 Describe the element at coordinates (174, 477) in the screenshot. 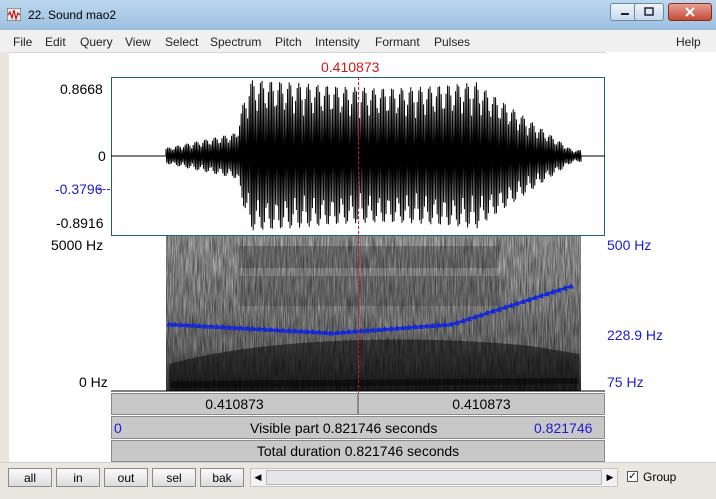

I see `zoom-selection-button: sel` at that location.